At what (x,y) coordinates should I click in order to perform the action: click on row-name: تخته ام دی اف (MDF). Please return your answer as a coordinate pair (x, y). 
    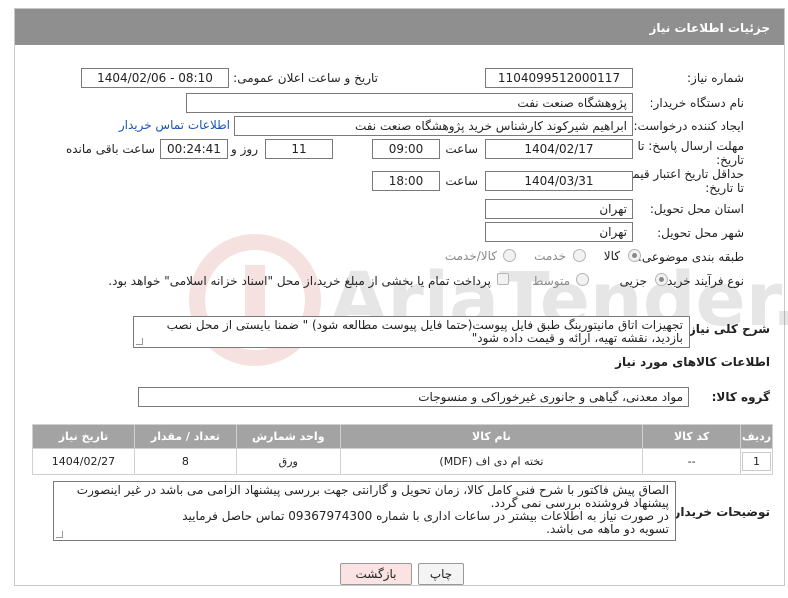
    Looking at the image, I should click on (491, 461).